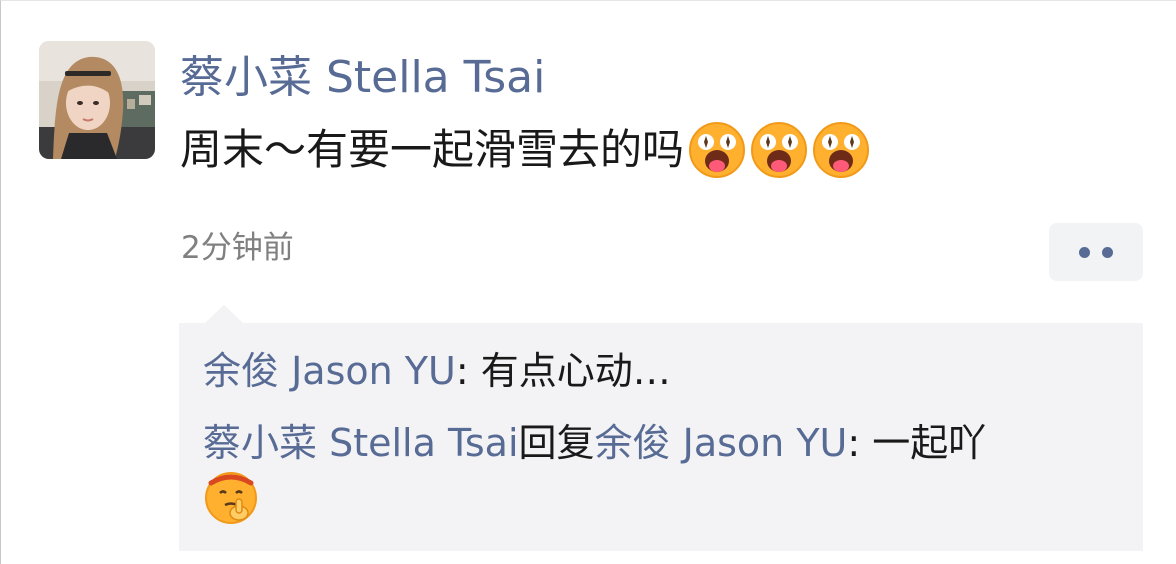  I want to click on post-time: 2分钟前, so click(237, 248).